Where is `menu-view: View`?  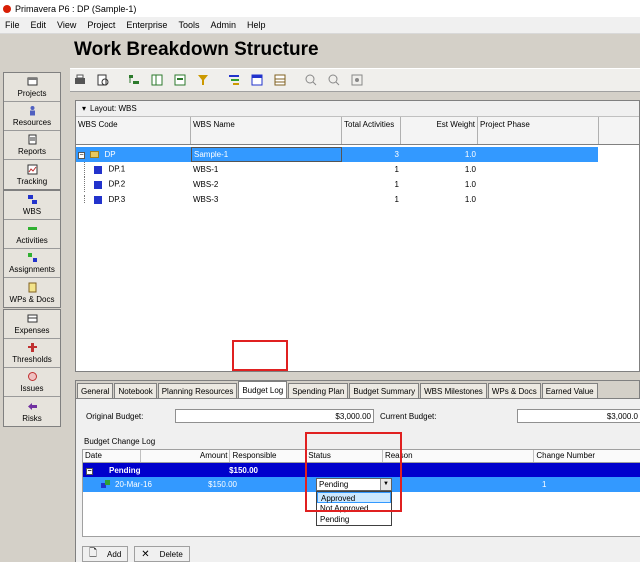 menu-view: View is located at coordinates (67, 25).